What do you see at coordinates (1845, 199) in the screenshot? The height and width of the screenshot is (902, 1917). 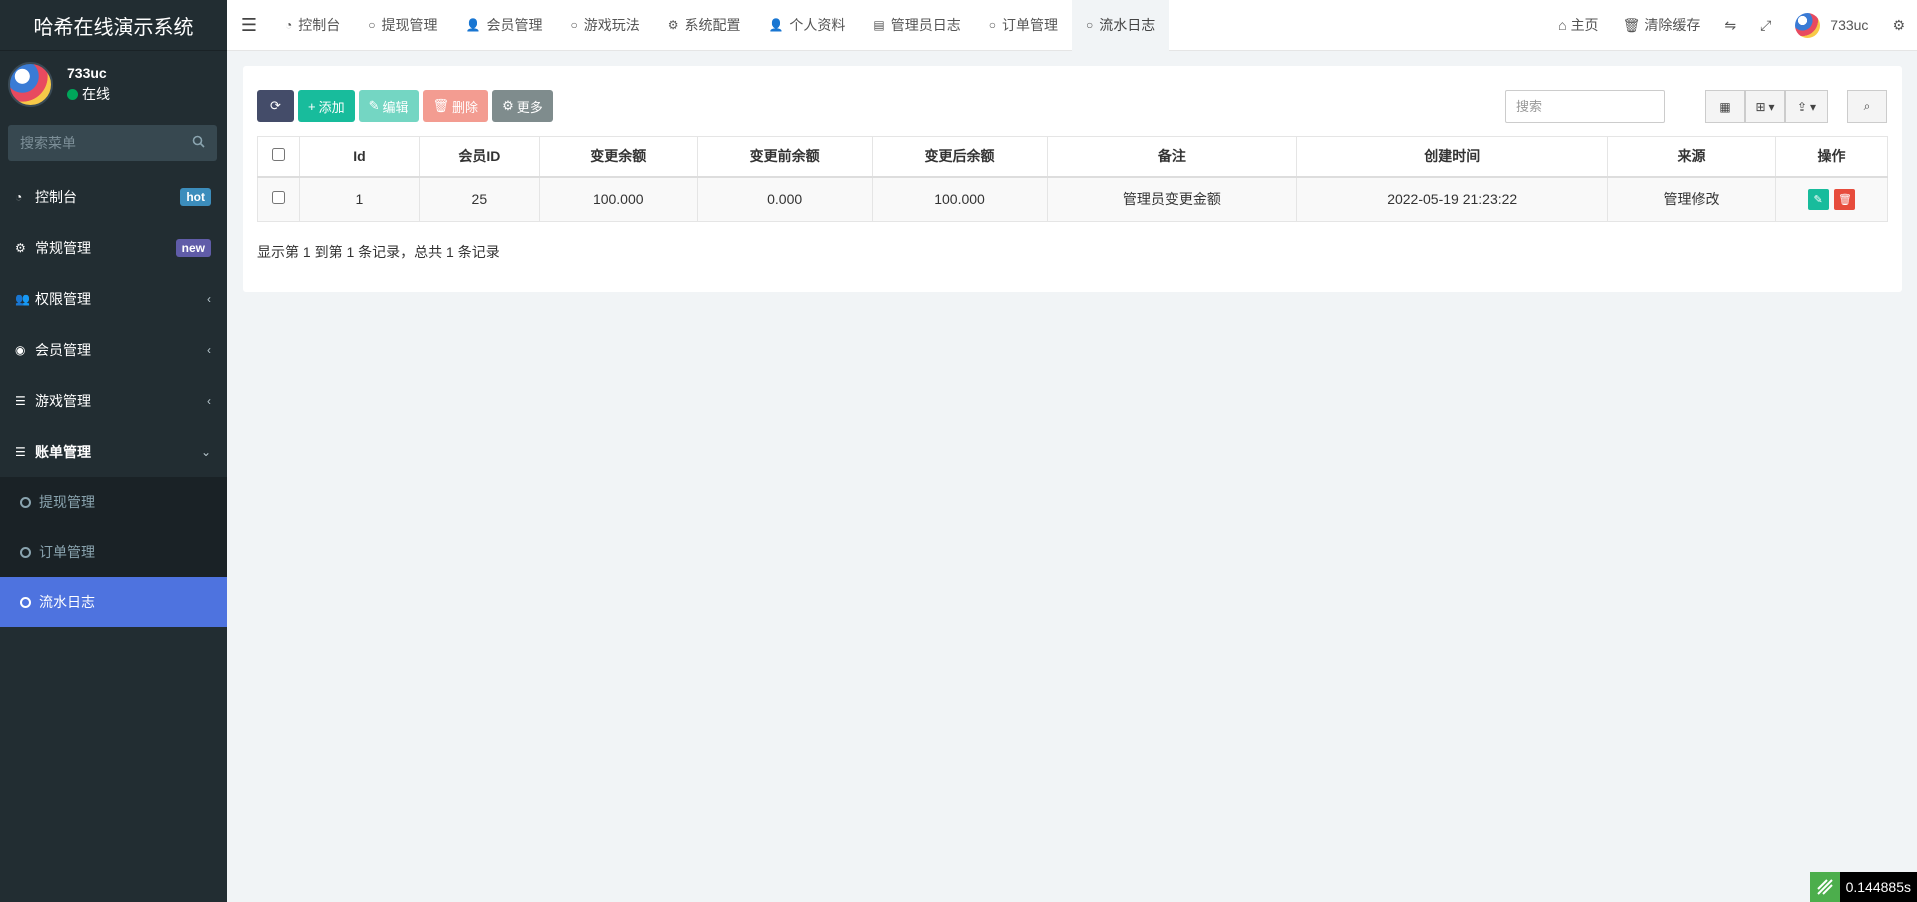 I see `row-delete-button: 🗑` at bounding box center [1845, 199].